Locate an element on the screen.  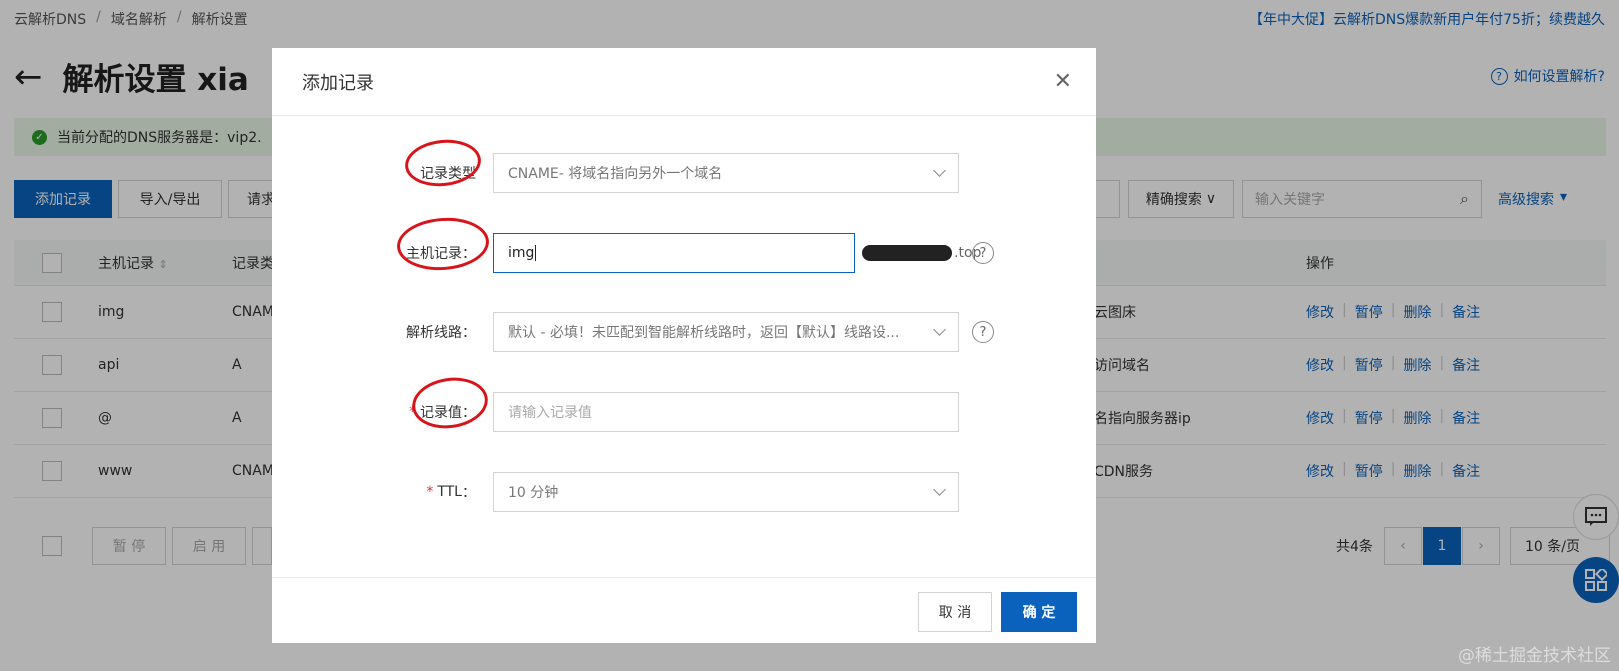
host-record-input: img is located at coordinates (674, 253).